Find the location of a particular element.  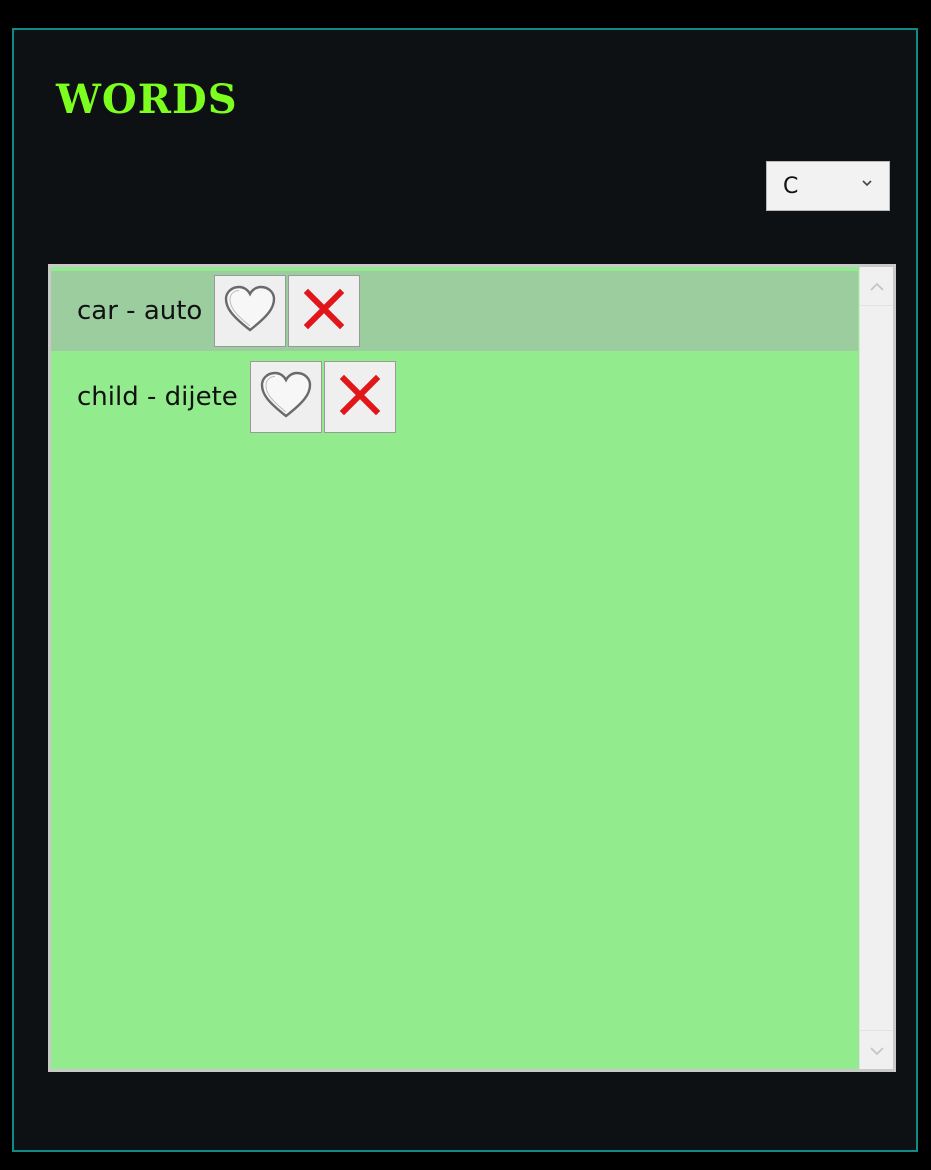

page-title: WORDS is located at coordinates (147, 99).